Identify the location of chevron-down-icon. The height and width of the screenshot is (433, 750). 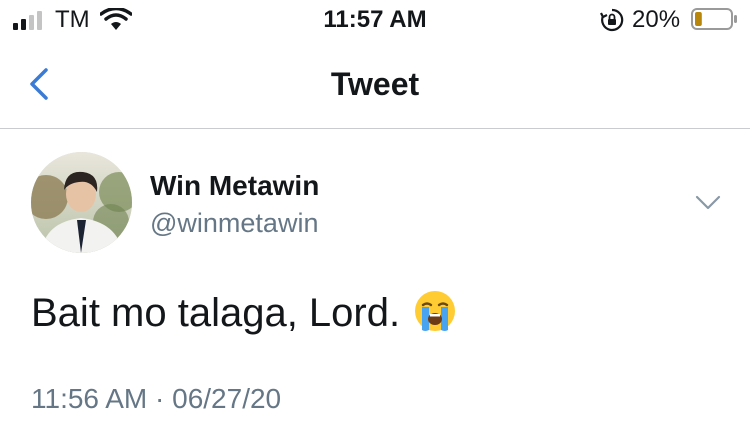
(708, 202).